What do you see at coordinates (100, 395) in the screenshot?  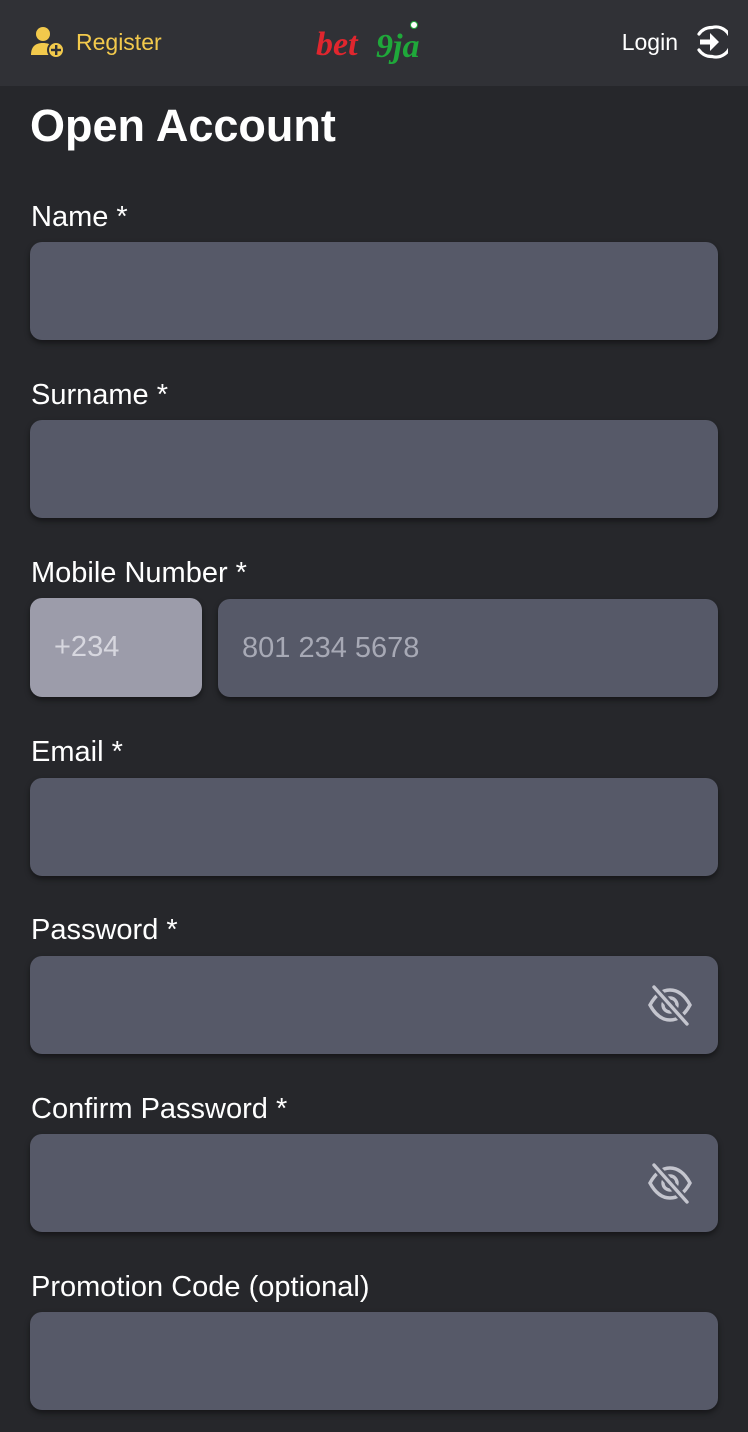 I see `surname-label: Surname *` at bounding box center [100, 395].